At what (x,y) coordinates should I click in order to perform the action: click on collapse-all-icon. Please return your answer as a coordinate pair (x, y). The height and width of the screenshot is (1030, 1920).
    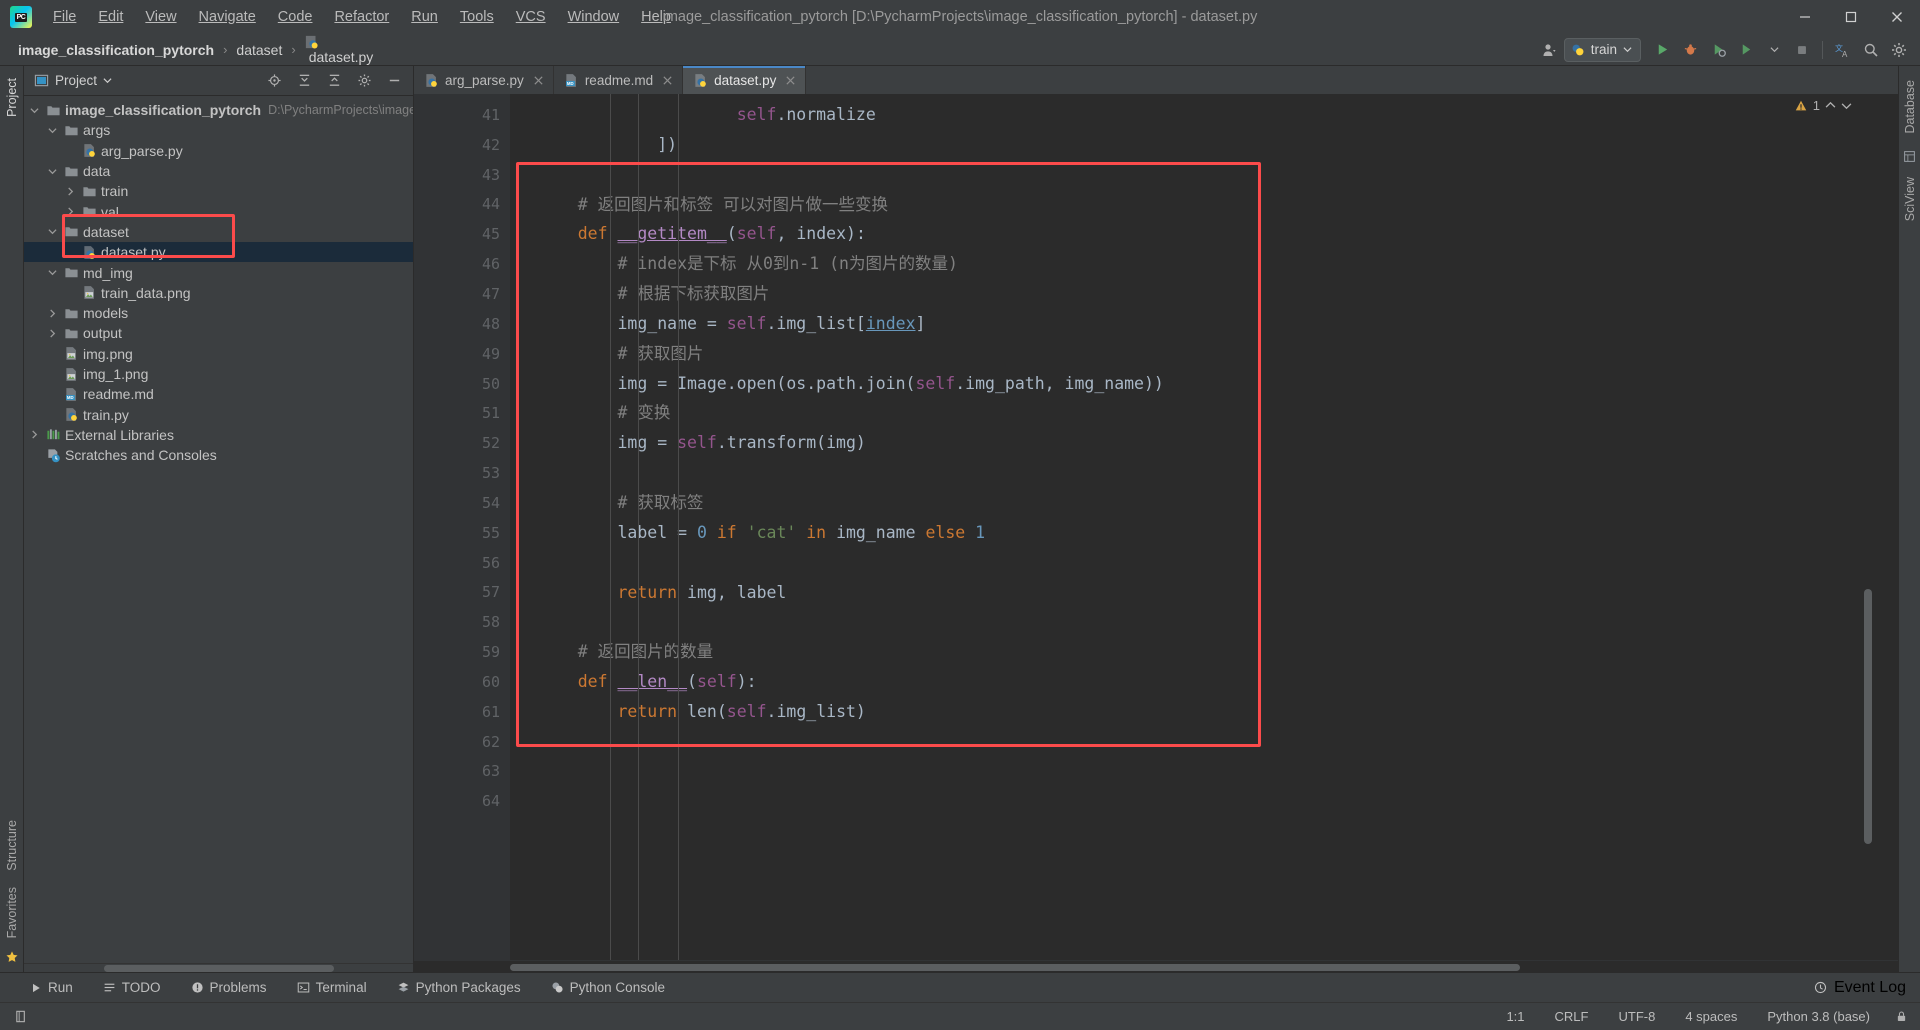
    Looking at the image, I should click on (304, 81).